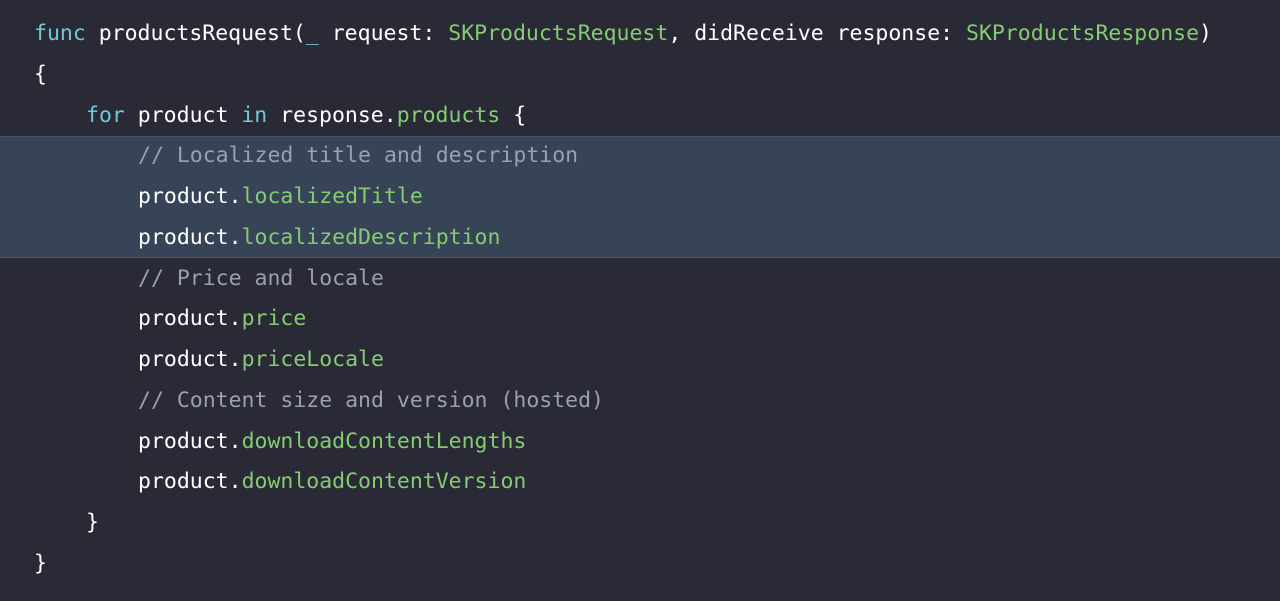 This screenshot has height=601, width=1280. Describe the element at coordinates (383, 33) in the screenshot. I see `param-request: request:` at that location.